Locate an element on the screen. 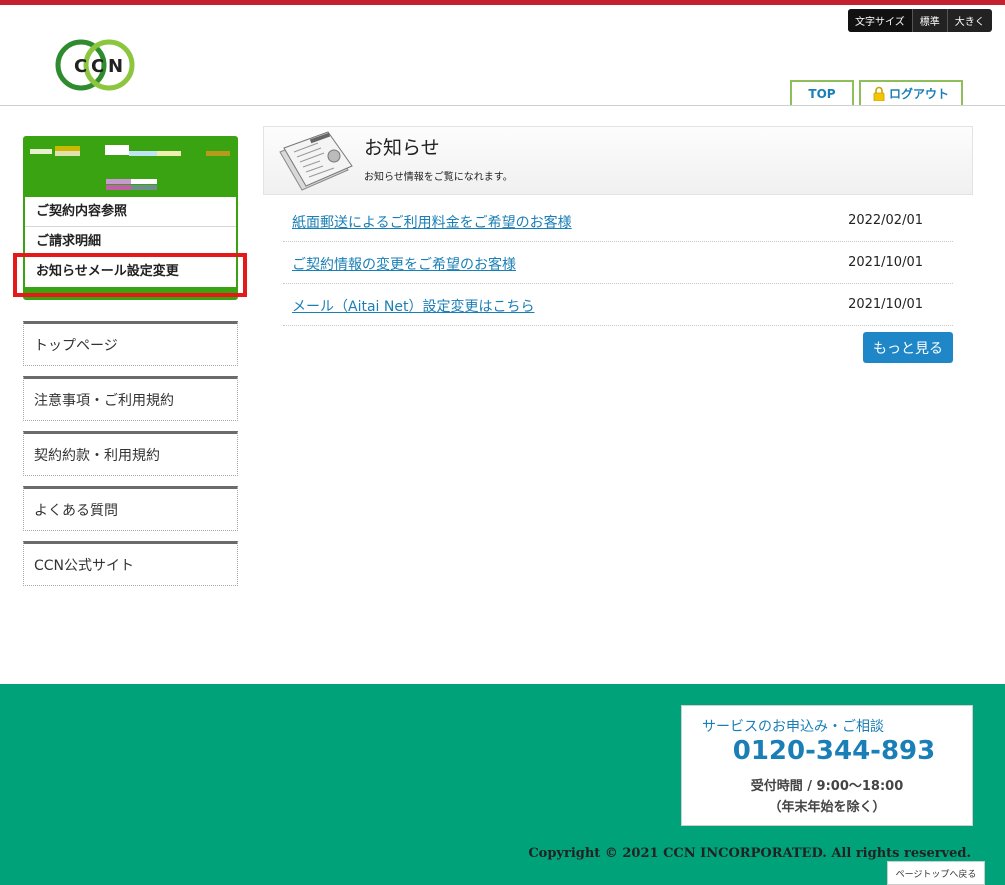  news-subtitle: お知らせ情報をご覧になれます。 is located at coordinates (438, 177).